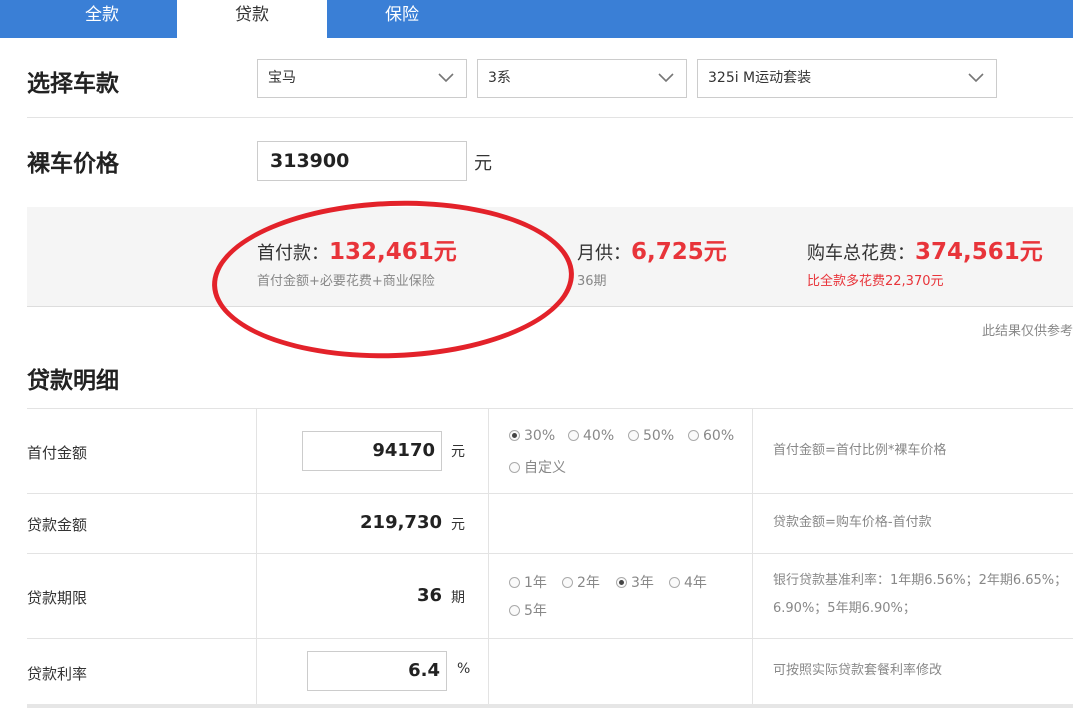  What do you see at coordinates (550, 672) in the screenshot?
I see `table-row: 贷款利率 6.4 % 可按照实际贷款套餐利率修改` at bounding box center [550, 672].